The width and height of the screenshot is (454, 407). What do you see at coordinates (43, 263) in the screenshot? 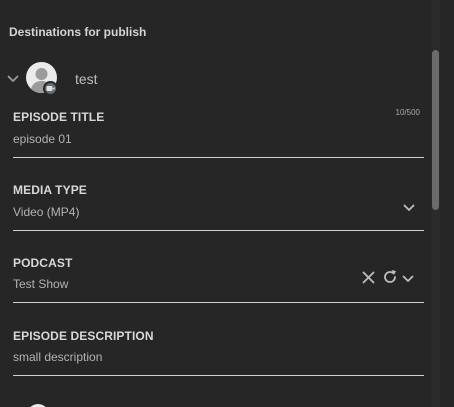
I see `podcast-label: PODCAST` at bounding box center [43, 263].